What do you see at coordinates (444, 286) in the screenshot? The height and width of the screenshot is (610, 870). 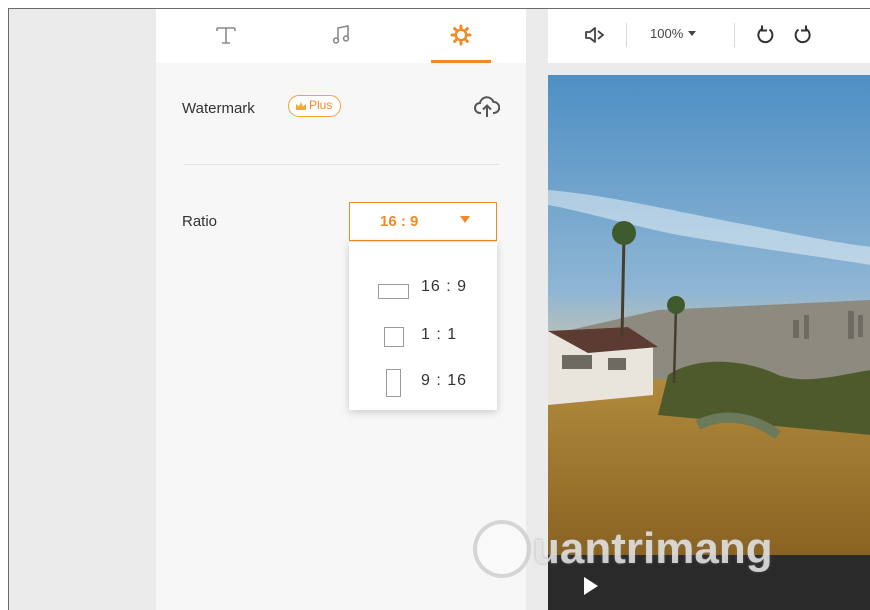 I see `ratio-option-label: 16 : 9` at bounding box center [444, 286].